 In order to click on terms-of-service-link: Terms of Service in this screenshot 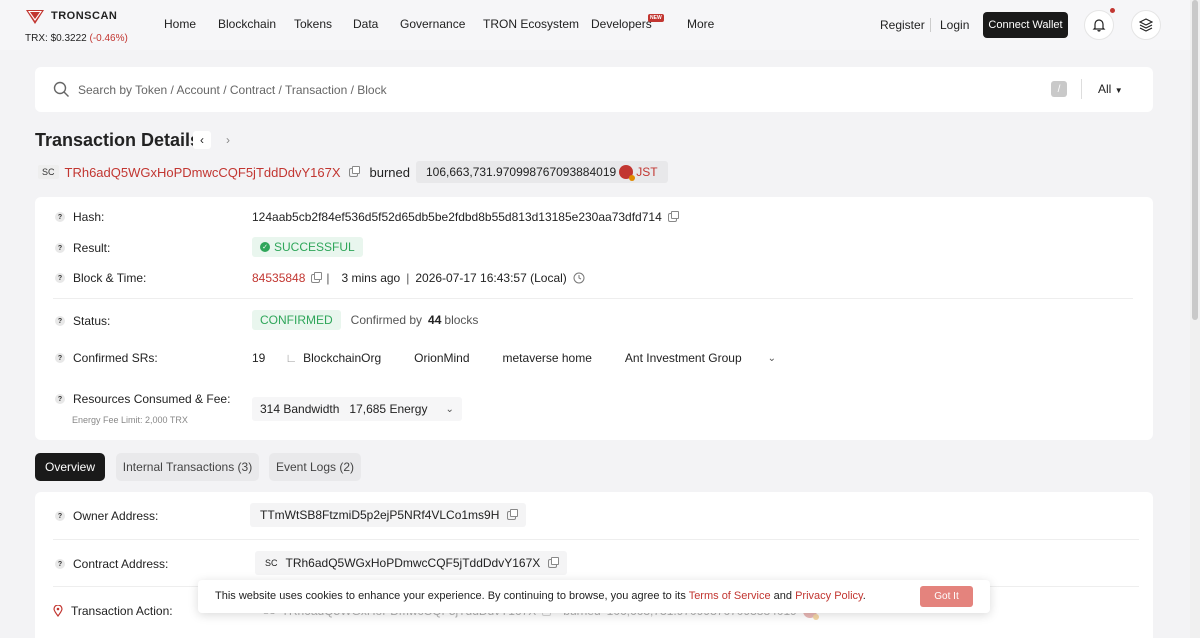, I will do `click(730, 596)`.